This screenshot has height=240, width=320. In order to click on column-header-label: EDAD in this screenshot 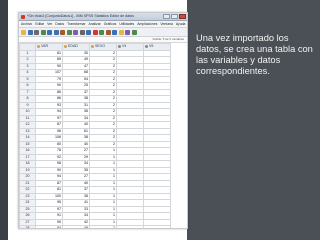, I will do `click(73, 46)`.